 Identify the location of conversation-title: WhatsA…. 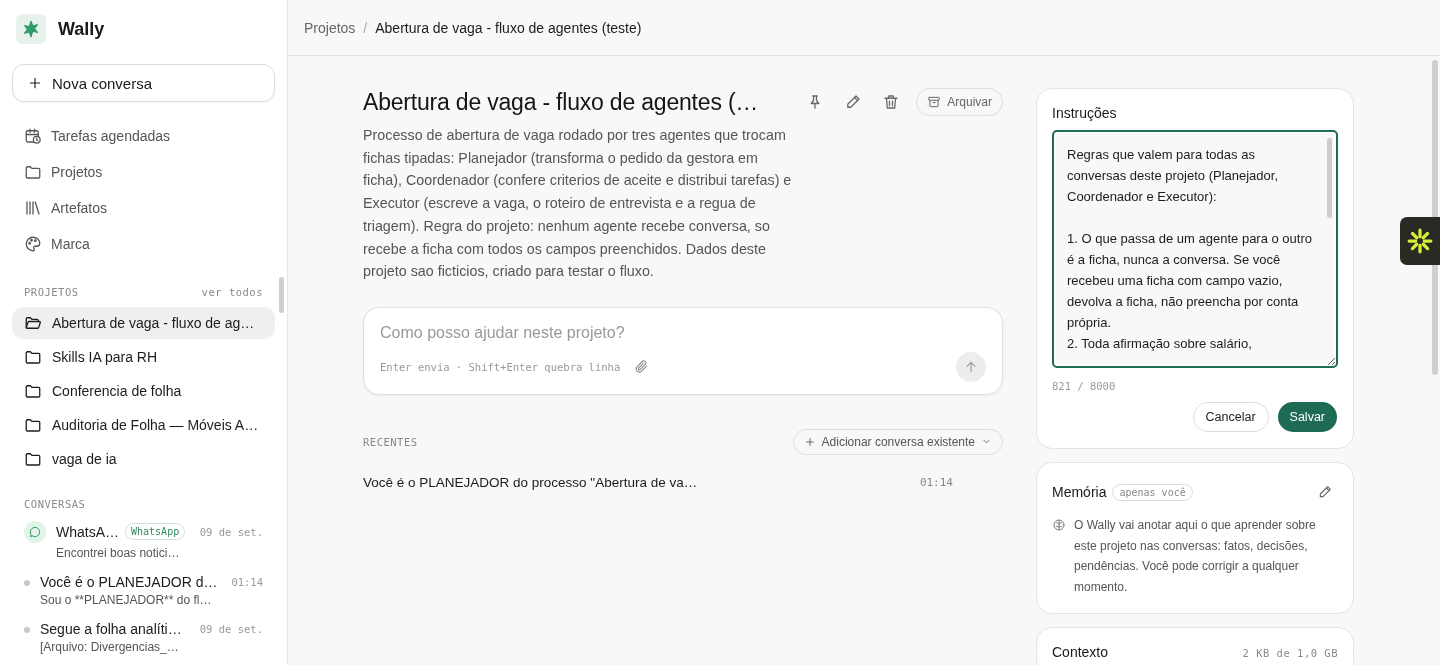
(87, 531).